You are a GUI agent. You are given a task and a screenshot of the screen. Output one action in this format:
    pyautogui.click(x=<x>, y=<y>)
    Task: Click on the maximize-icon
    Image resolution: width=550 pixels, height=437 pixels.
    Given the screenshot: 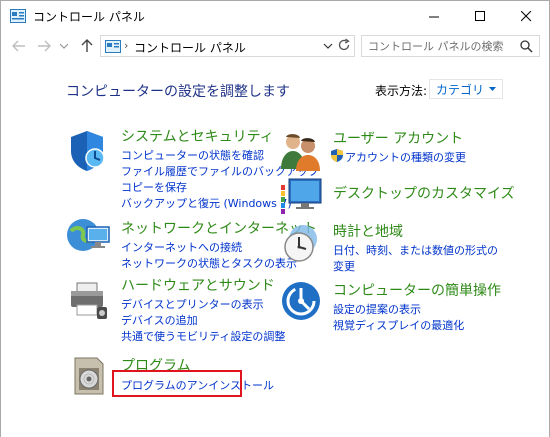 What is the action you would take?
    pyautogui.click(x=479, y=15)
    